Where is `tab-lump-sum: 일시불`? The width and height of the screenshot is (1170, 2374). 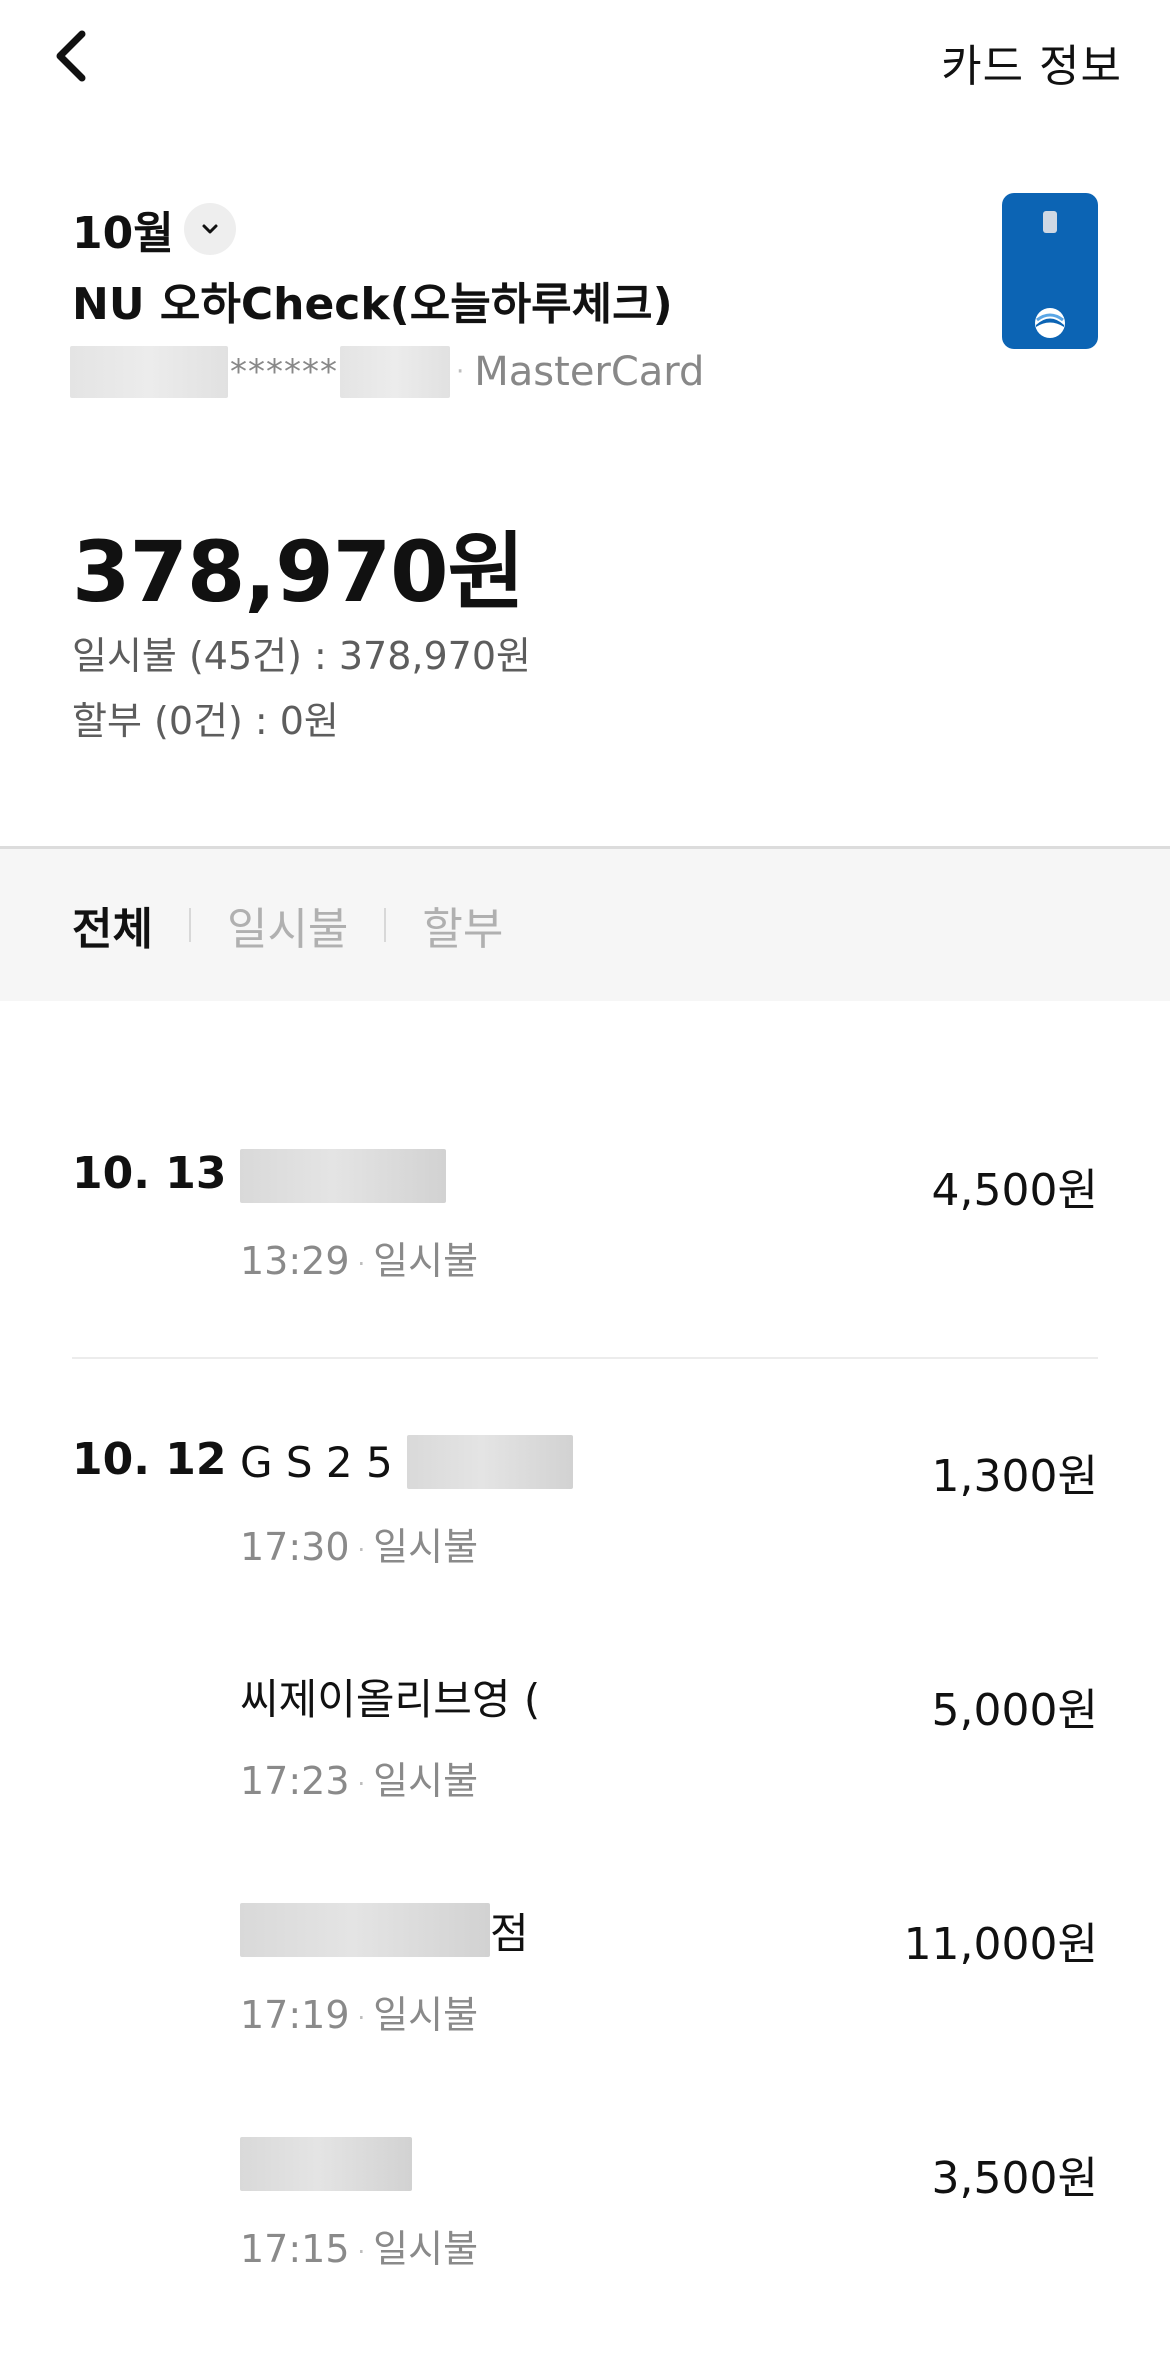
tab-lump-sum: 일시불 is located at coordinates (287, 925).